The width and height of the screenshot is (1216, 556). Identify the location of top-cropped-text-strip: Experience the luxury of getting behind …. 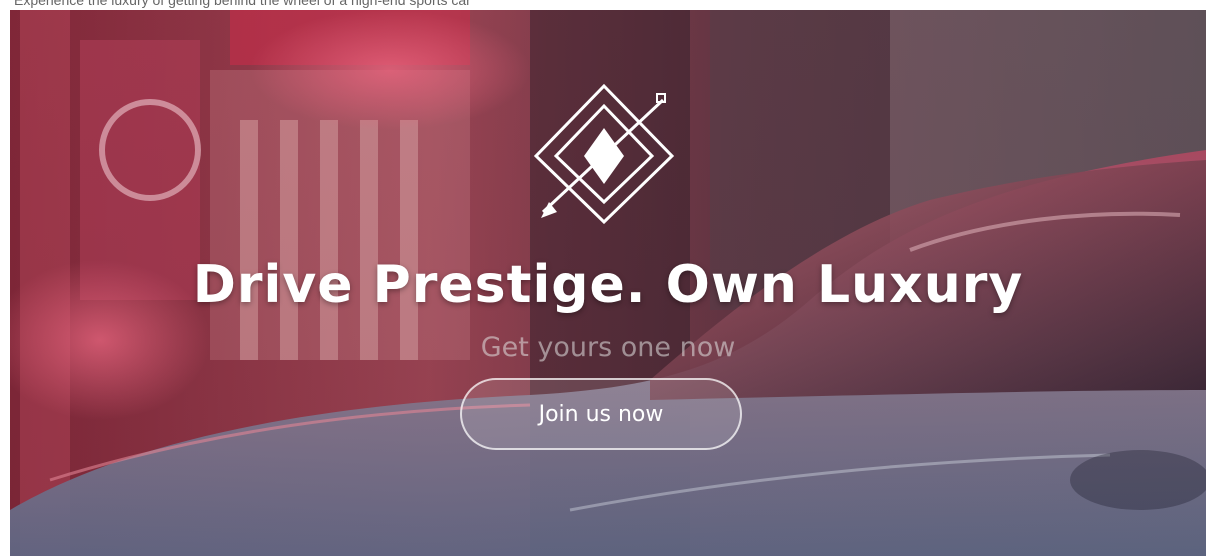
(608, 5).